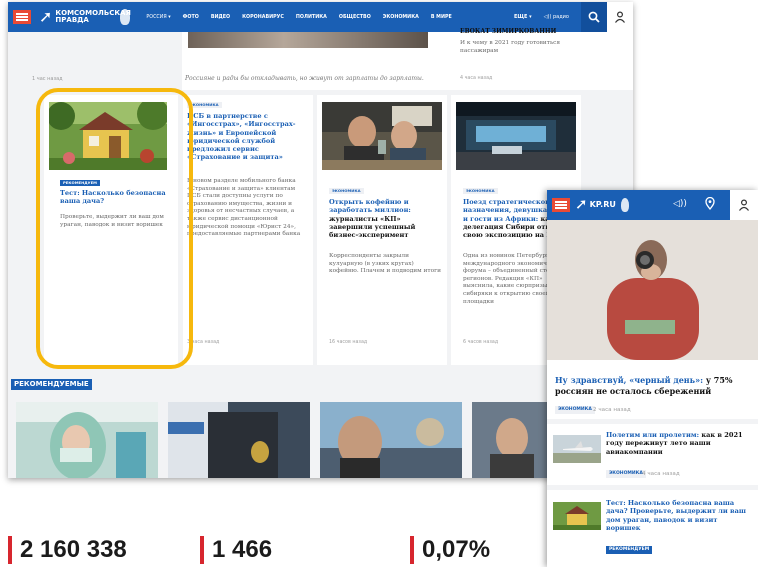 The image size is (758, 567). I want to click on nav-item-economy: ЭКОНОМИКА, so click(401, 17).